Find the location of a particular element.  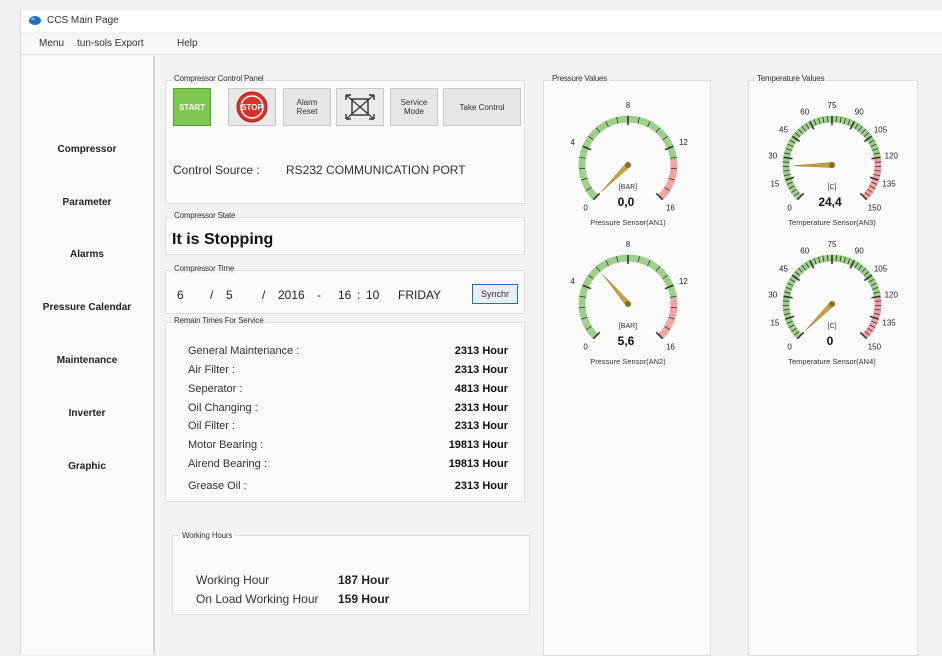

sidebar-item-parameter: Parameter is located at coordinates (87, 202).